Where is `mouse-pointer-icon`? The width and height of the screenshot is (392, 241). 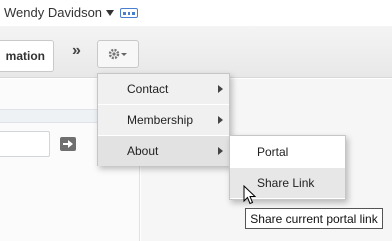 mouse-pointer-icon is located at coordinates (250, 195).